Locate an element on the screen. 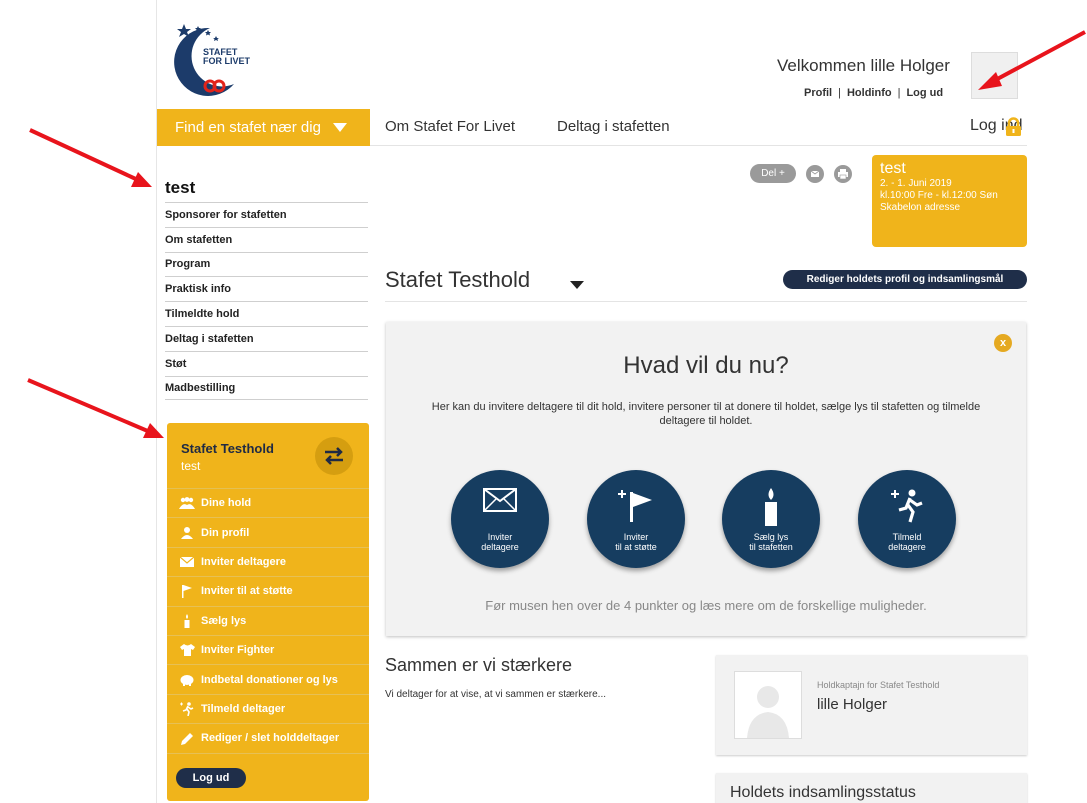 This screenshot has height=803, width=1087. team-item-edit-delete-member: Rediger / slet holddeltager is located at coordinates (268, 739).